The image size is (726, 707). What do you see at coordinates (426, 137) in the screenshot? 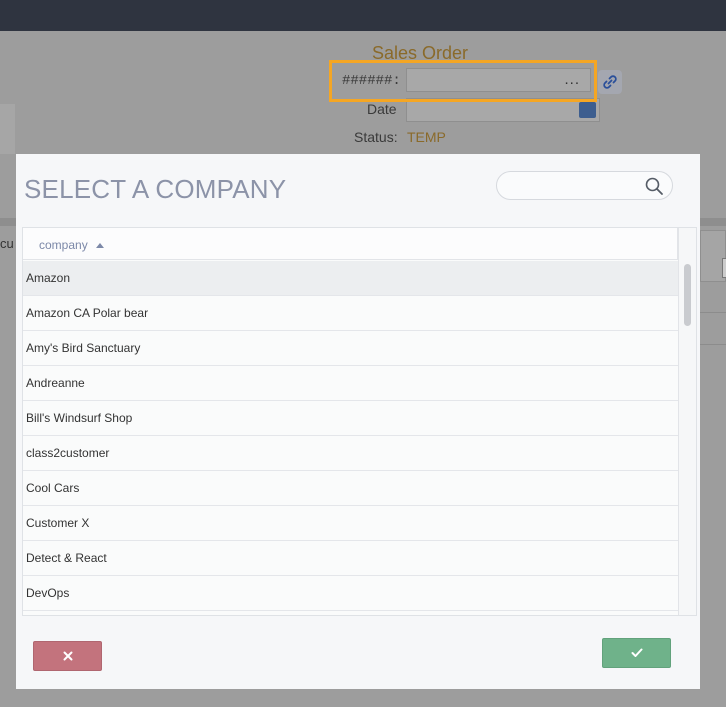
I see `status-value: TEMP` at bounding box center [426, 137].